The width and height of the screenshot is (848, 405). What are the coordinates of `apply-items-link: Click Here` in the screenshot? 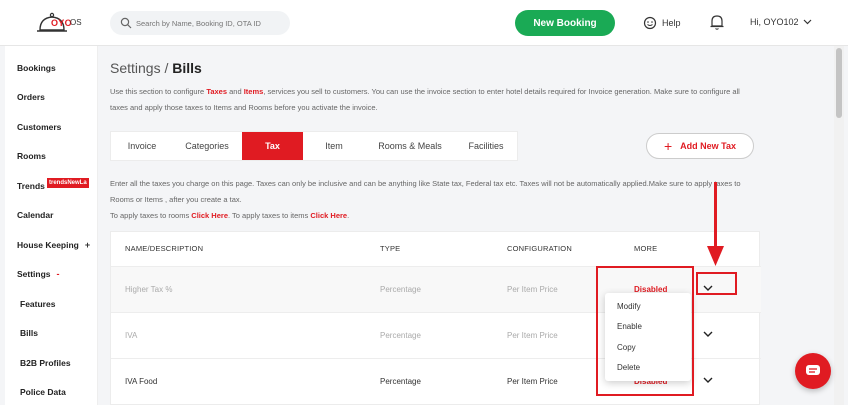 It's located at (328, 215).